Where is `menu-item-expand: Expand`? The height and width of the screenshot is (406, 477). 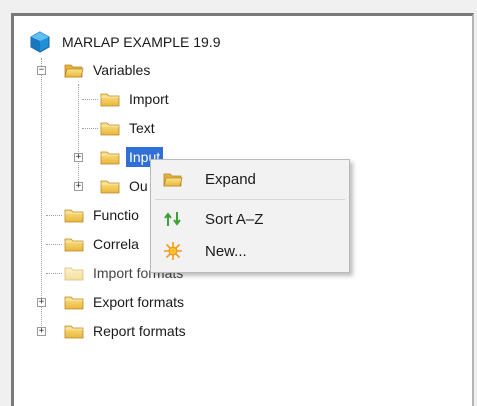 menu-item-expand: Expand is located at coordinates (250, 179).